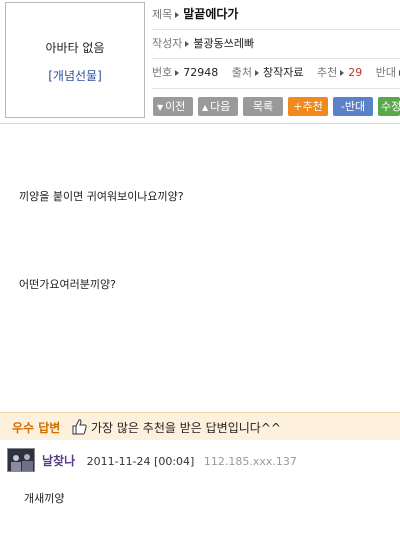  What do you see at coordinates (160, 107) in the screenshot?
I see `down-triangle-icon: ▼` at bounding box center [160, 107].